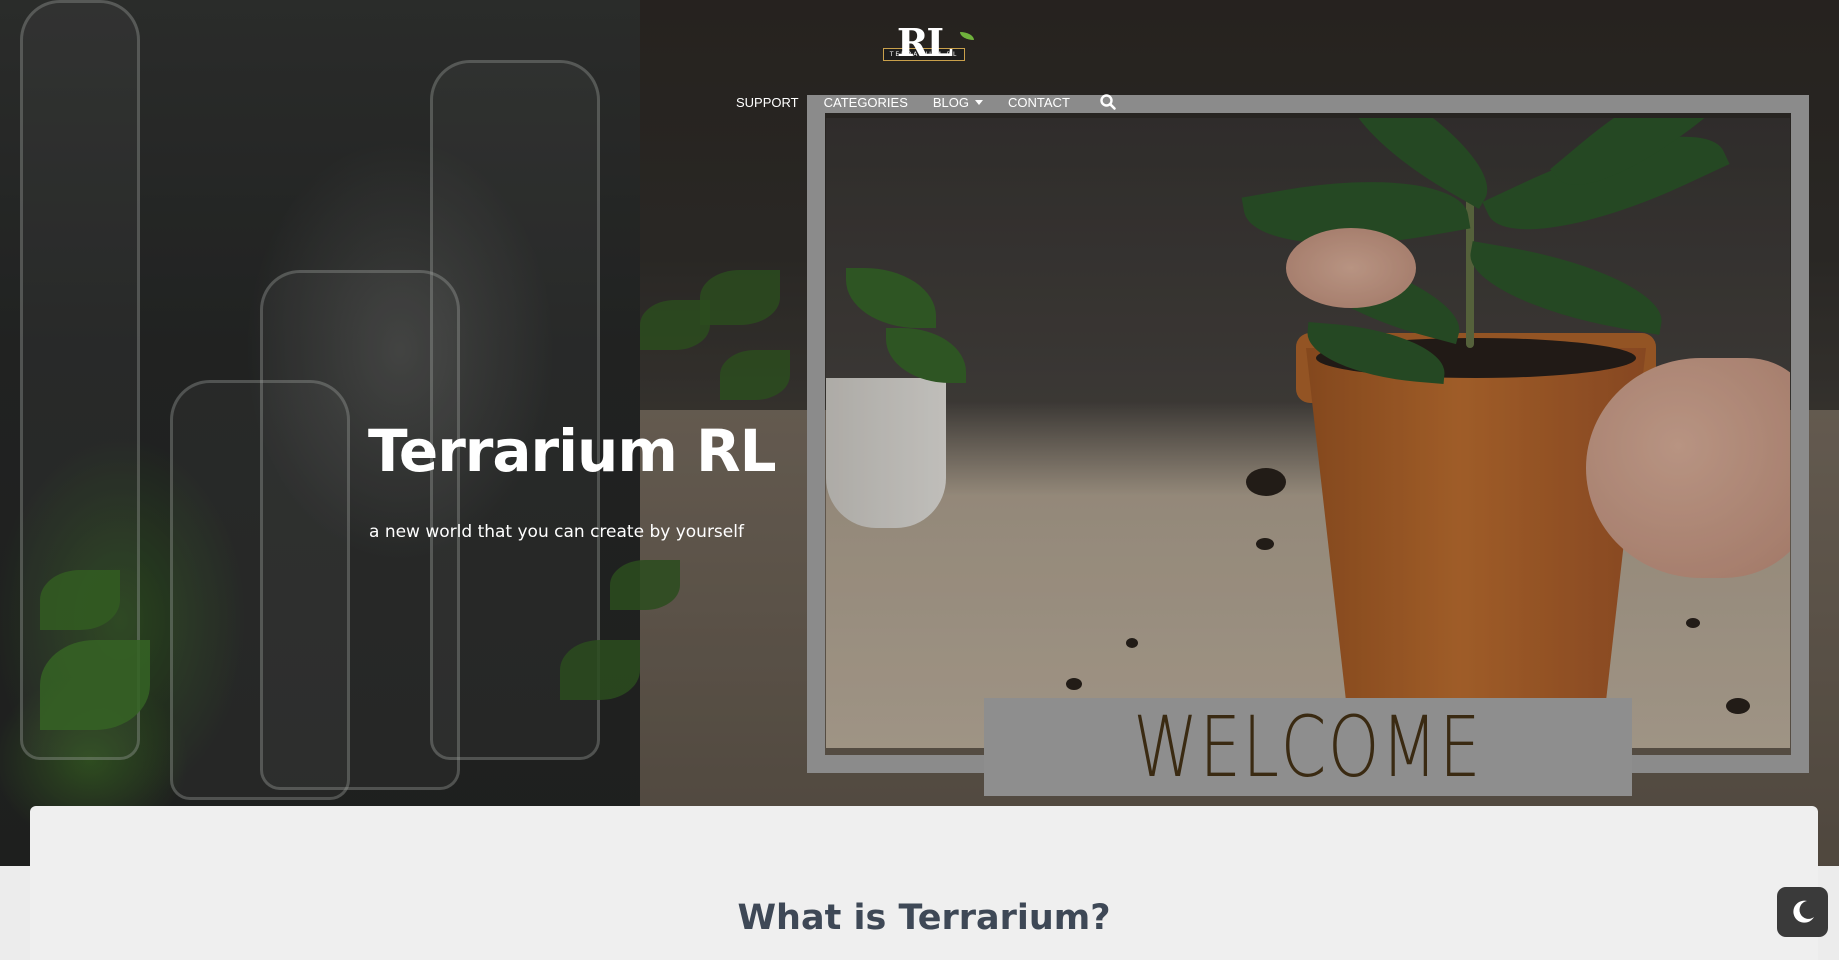 The image size is (1839, 960). Describe the element at coordinates (924, 42) in the screenshot. I see `logo-monogram: RL` at that location.